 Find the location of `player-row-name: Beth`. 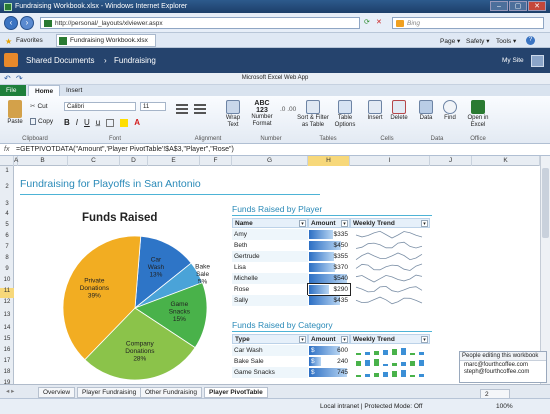

player-row-name: Beth is located at coordinates (270, 245).